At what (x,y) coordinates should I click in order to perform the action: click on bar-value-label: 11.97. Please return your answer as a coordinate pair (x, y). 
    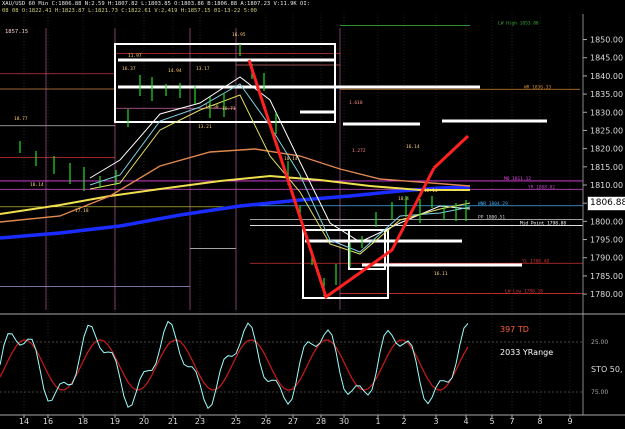
    Looking at the image, I should click on (135, 56).